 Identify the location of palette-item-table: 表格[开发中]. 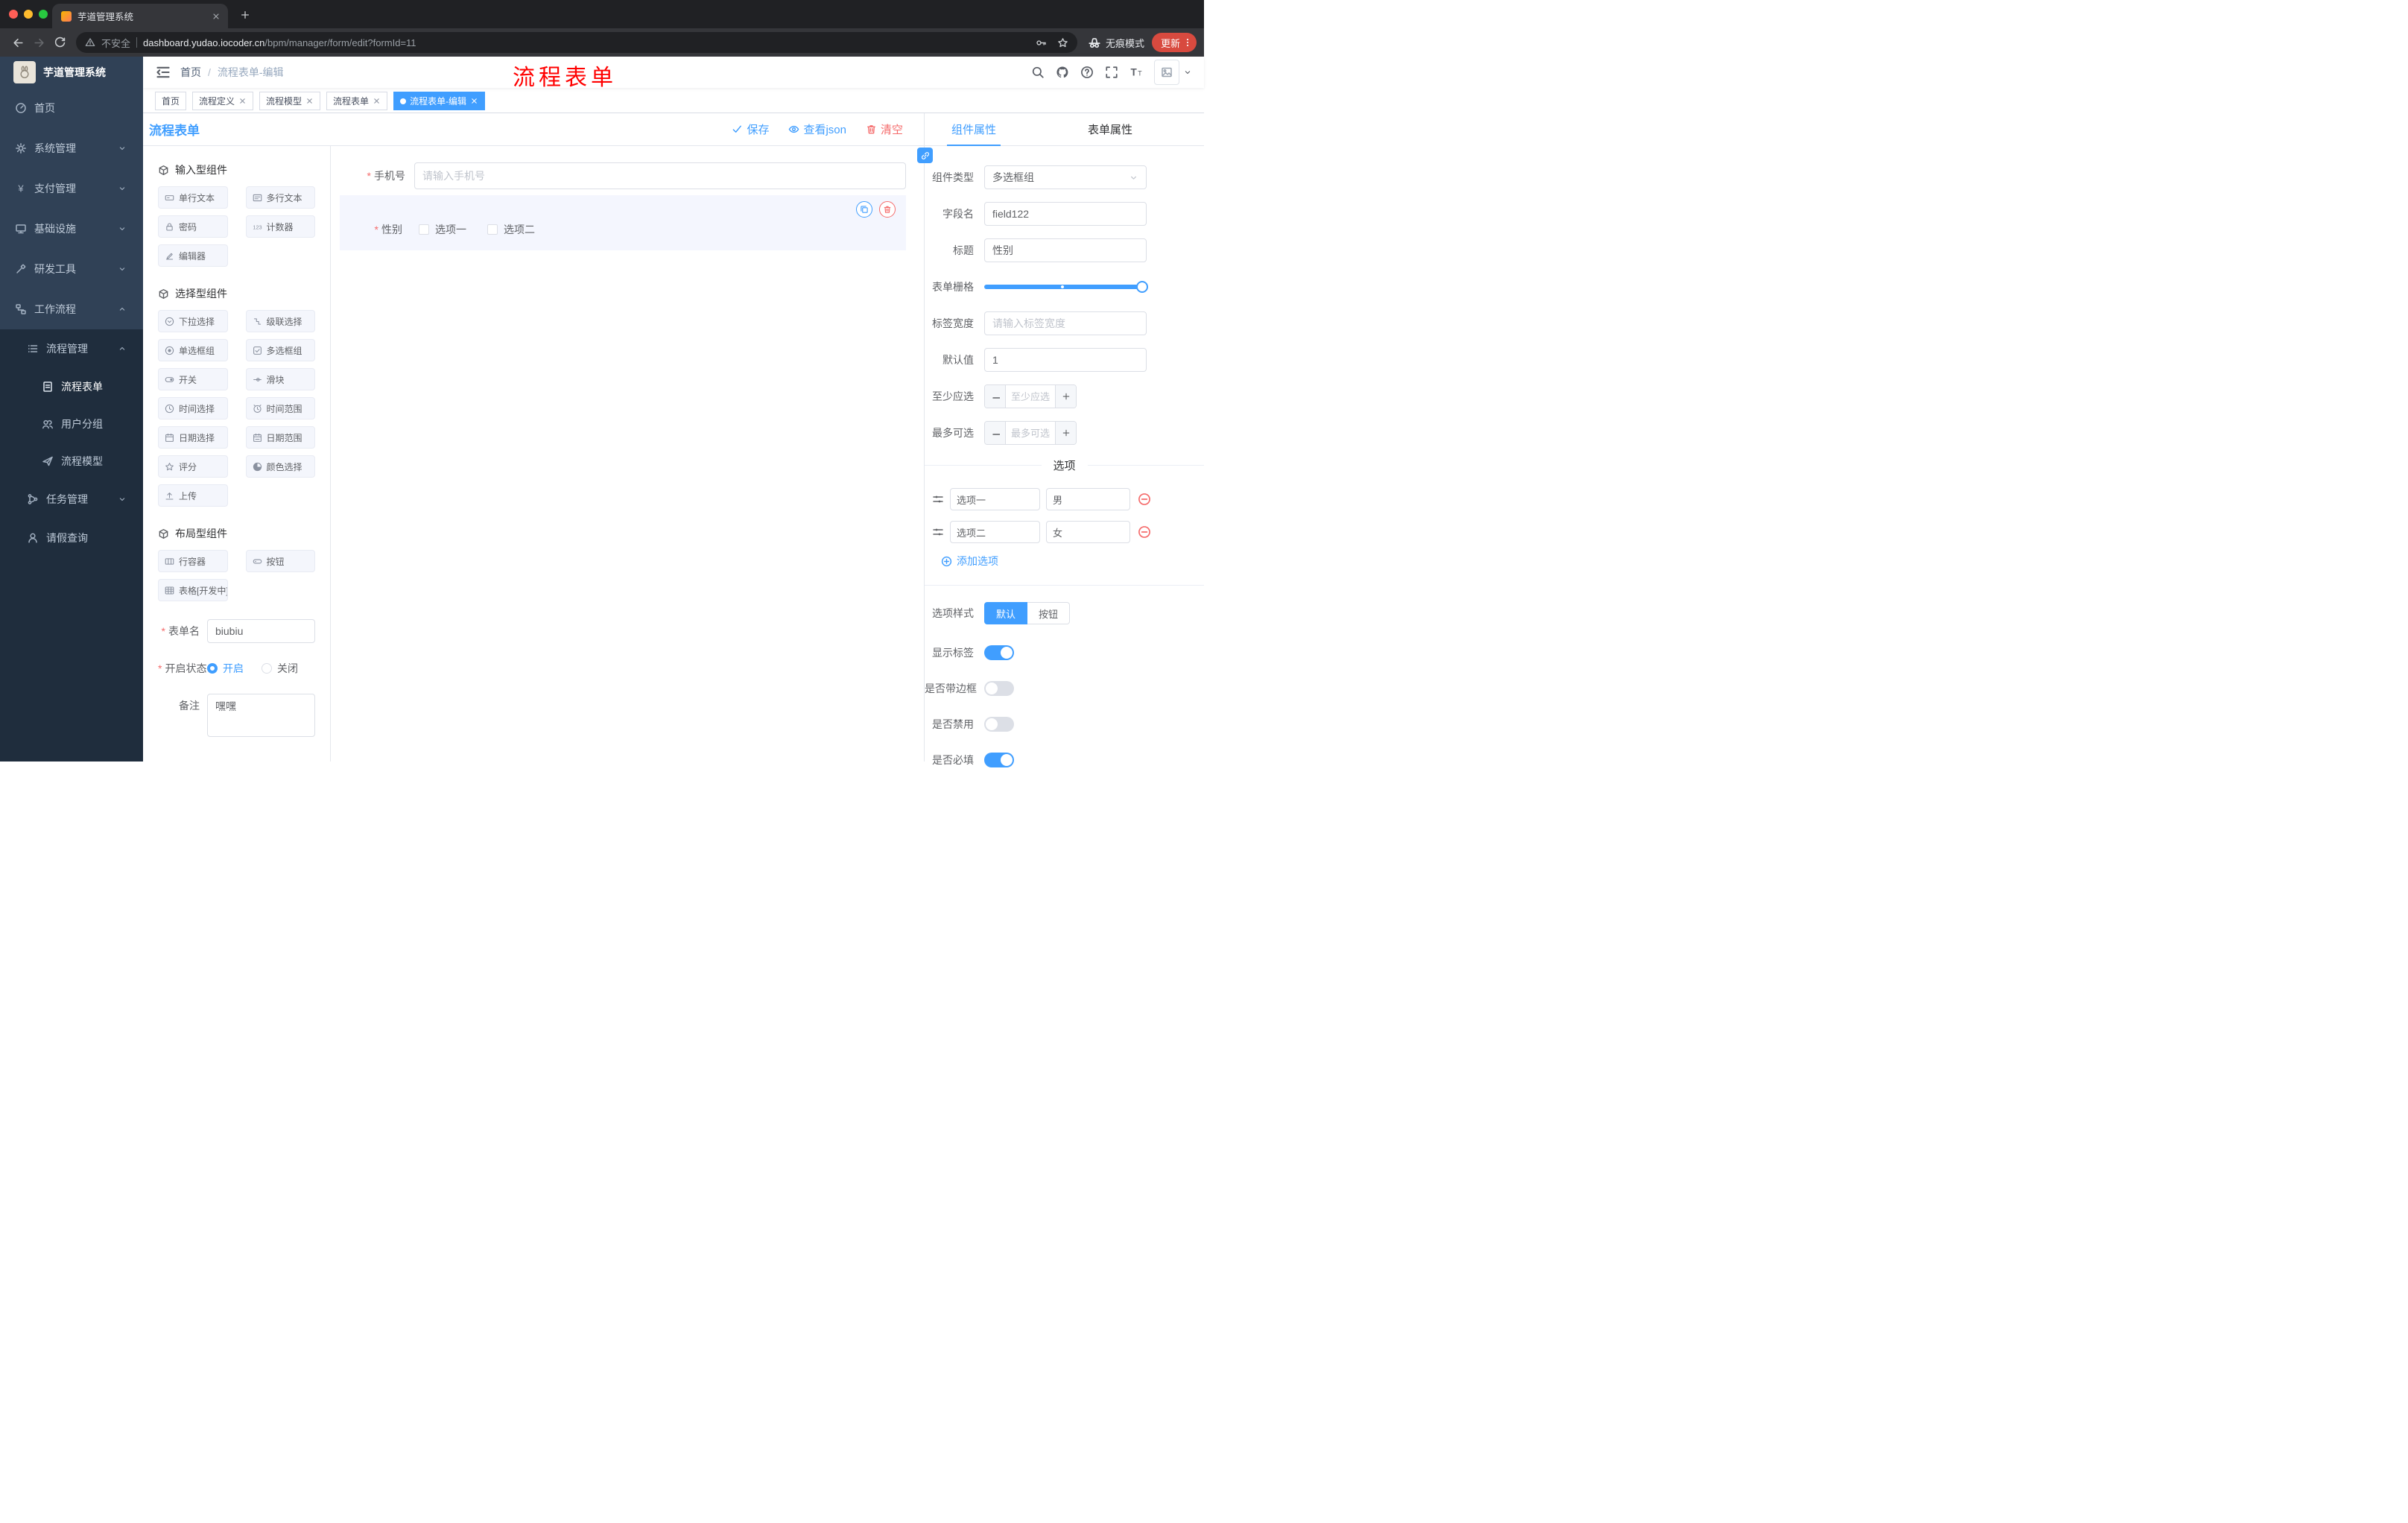
(193, 590).